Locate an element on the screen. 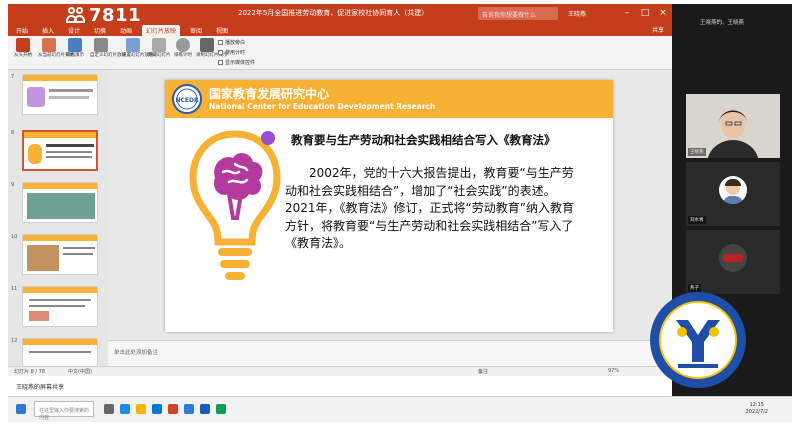 The width and height of the screenshot is (800, 426). participants-icon is located at coordinates (76, 15).